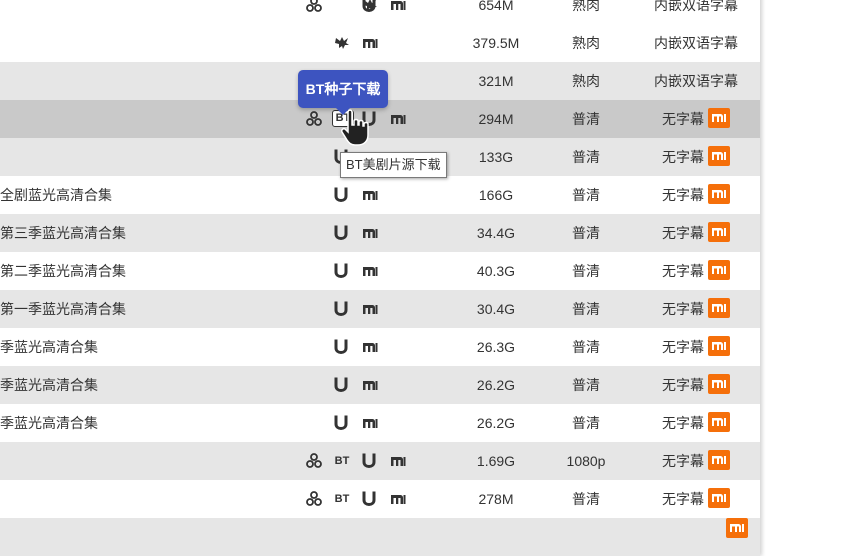 The image size is (848, 556). I want to click on table-row: 第一季蓝光高清合集 30.4G 普清 无字幕, so click(380, 309).